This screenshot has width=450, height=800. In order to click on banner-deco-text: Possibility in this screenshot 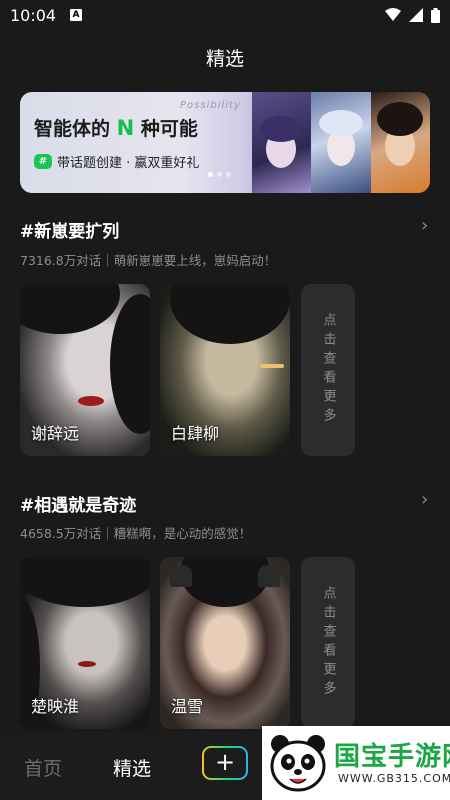, I will do `click(210, 105)`.